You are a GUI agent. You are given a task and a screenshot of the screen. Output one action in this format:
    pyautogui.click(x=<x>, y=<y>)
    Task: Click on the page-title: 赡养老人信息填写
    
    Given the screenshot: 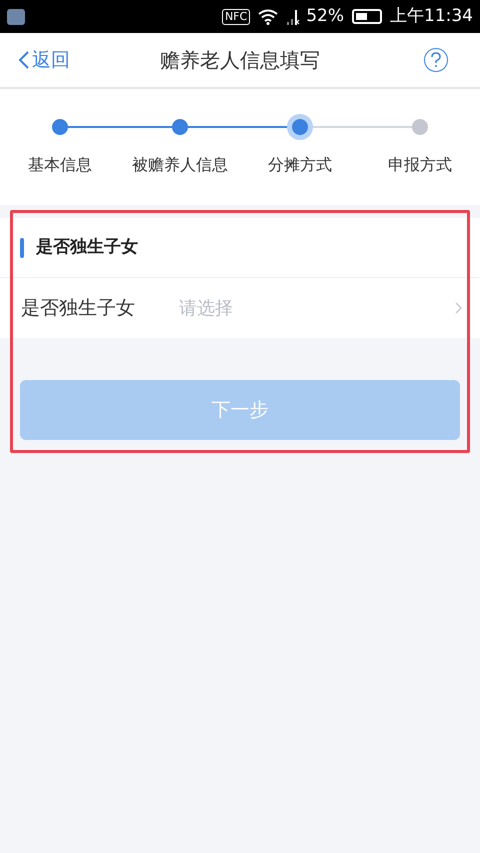 What is the action you would take?
    pyautogui.click(x=240, y=60)
    